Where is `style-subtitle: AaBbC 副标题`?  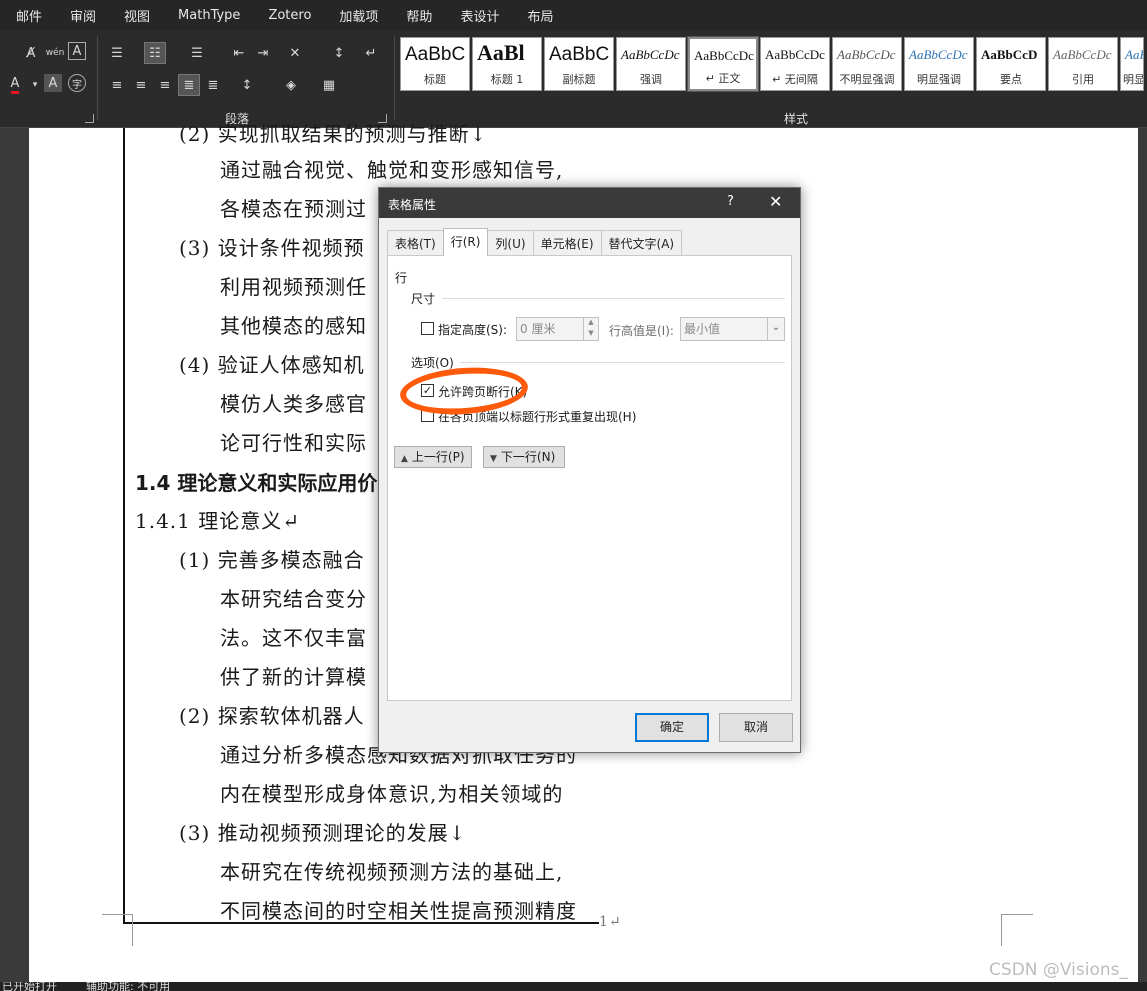 style-subtitle: AaBbC 副标题 is located at coordinates (579, 64).